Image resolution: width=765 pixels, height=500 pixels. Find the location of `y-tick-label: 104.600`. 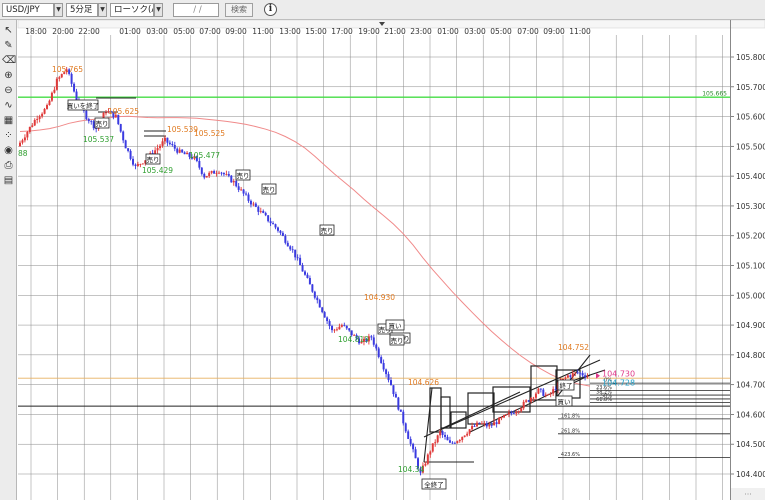

y-tick-label: 104.600 is located at coordinates (750, 414).